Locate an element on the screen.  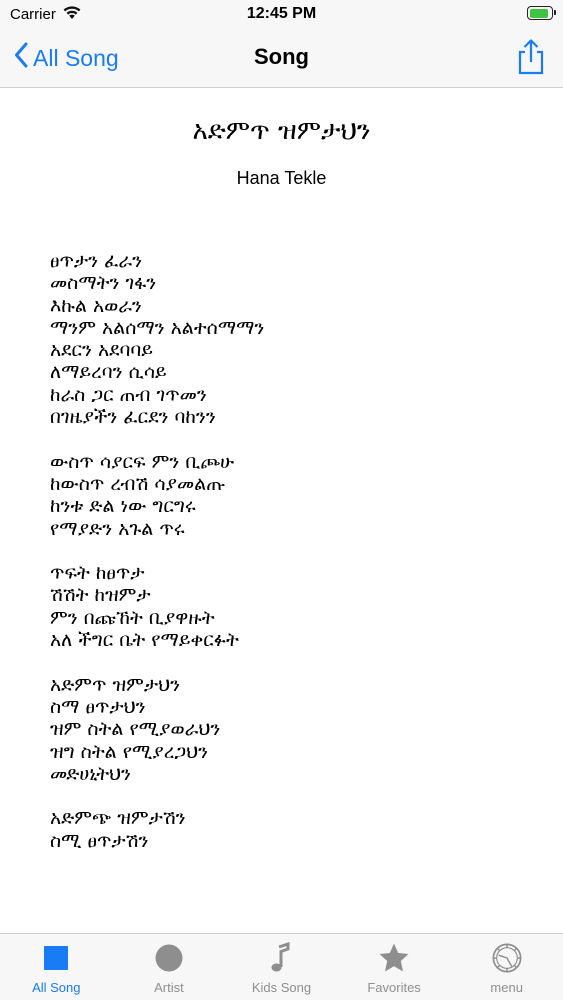
tab-label: All Song is located at coordinates (56, 987).